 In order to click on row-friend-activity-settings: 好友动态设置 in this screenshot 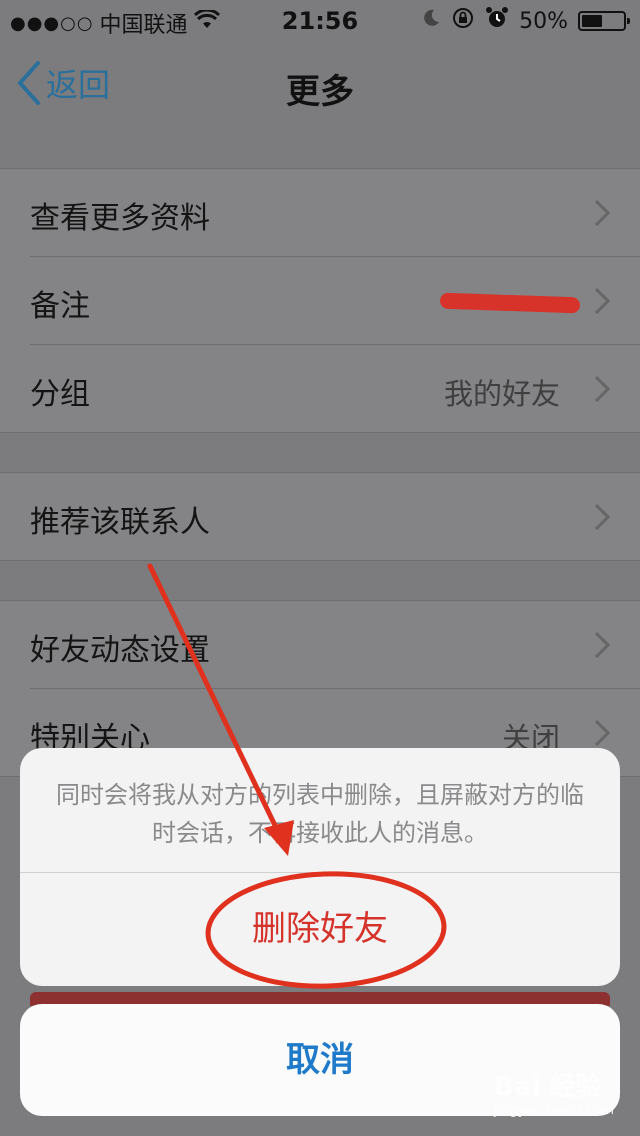, I will do `click(335, 645)`.